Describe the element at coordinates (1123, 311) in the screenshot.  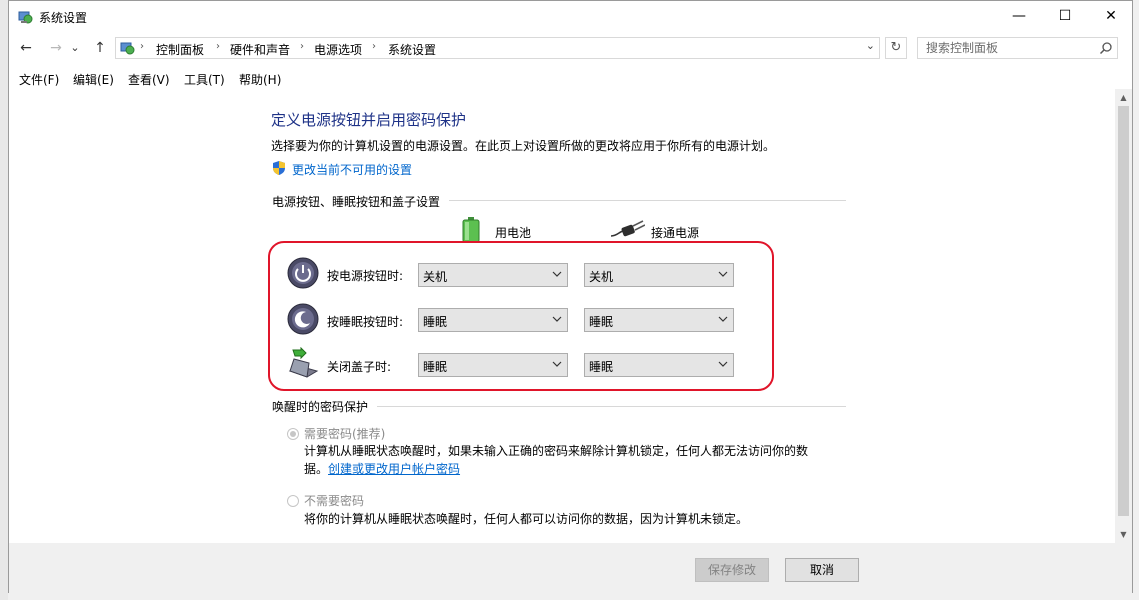
I see `scroll-thumb` at that location.